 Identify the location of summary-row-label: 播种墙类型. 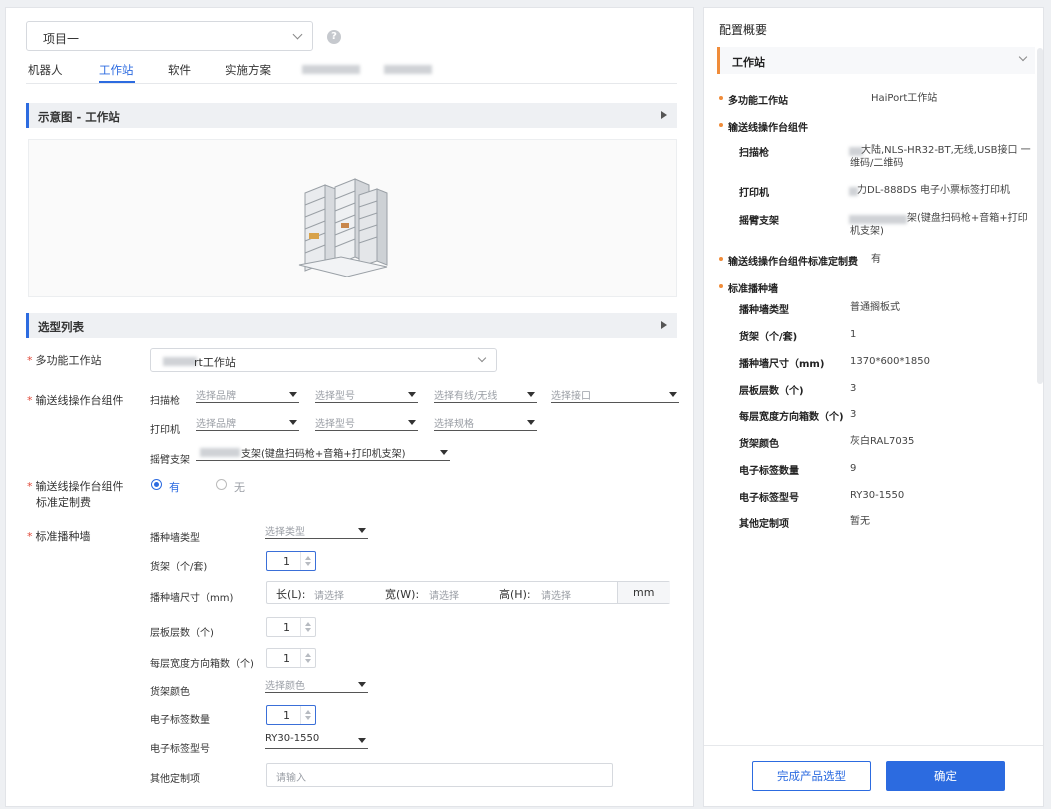
(764, 310).